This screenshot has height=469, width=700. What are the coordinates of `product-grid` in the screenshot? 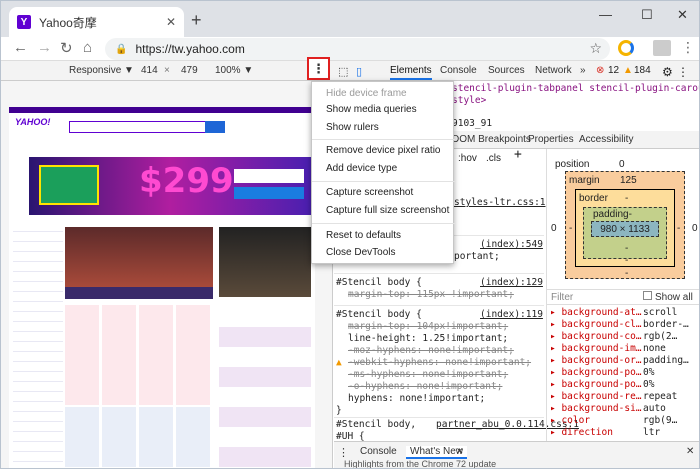 It's located at (139, 355).